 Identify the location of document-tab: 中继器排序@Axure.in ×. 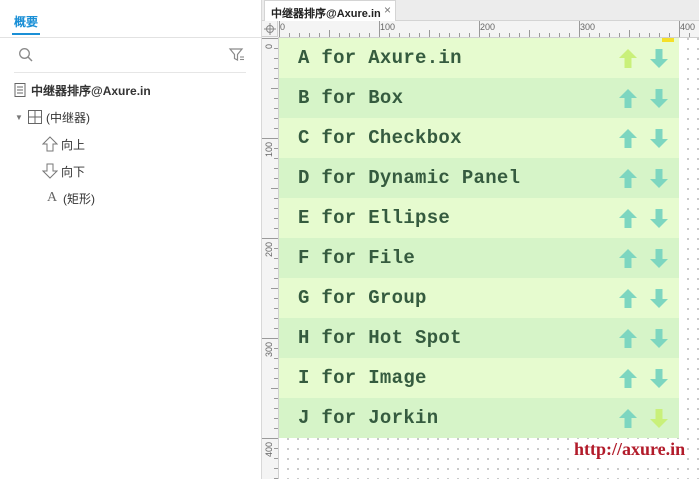
(330, 10).